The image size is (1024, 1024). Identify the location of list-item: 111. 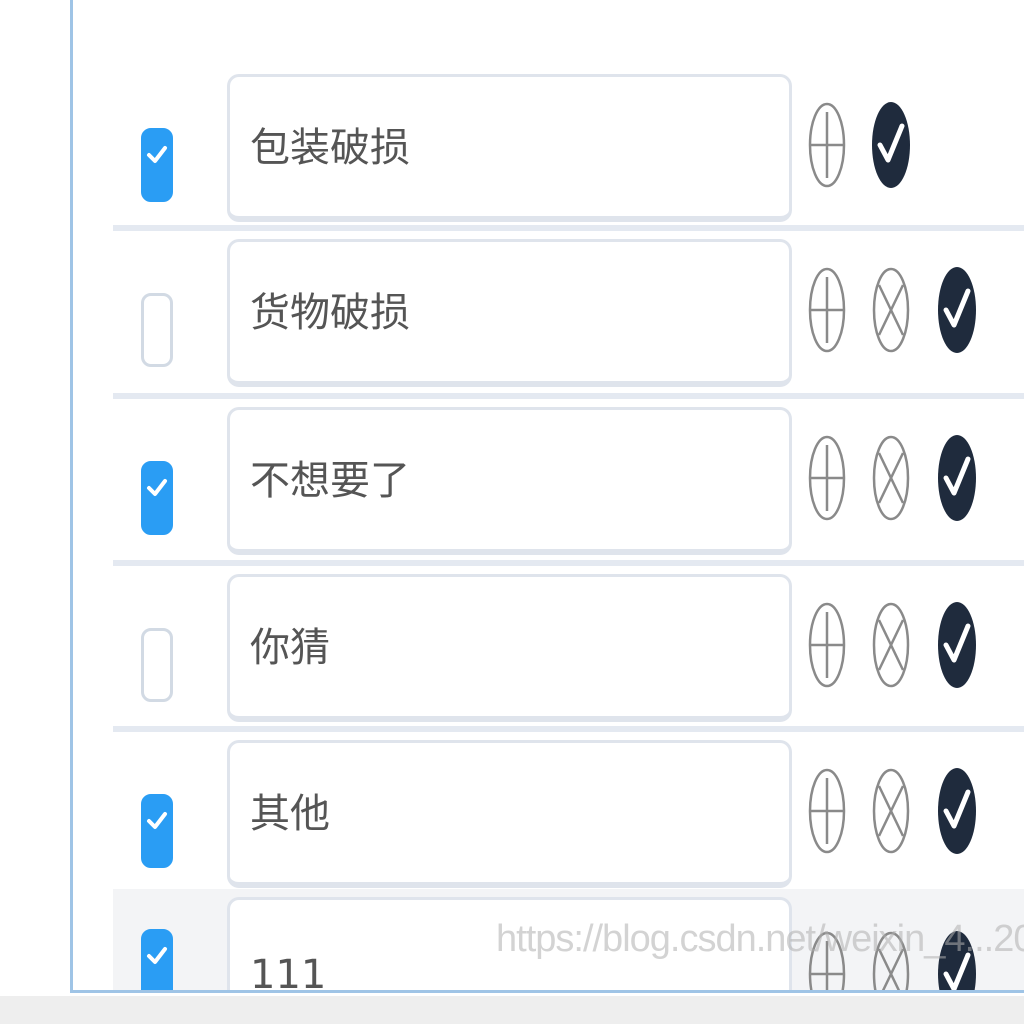
(568, 941).